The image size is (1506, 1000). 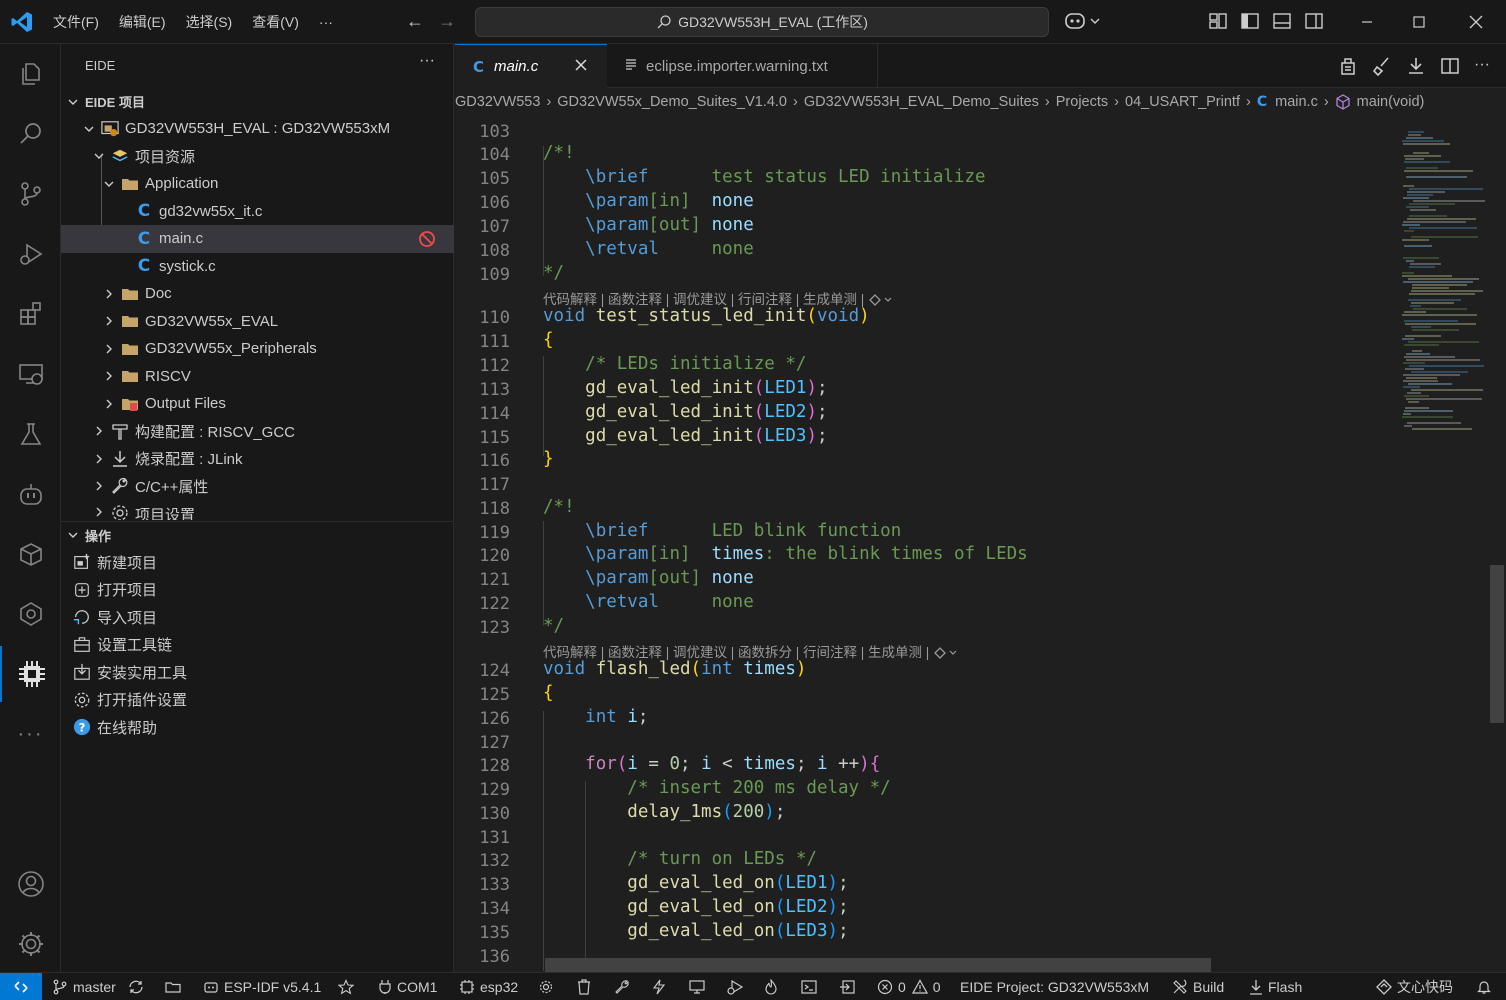 What do you see at coordinates (1282, 21) in the screenshot?
I see `toggle-panel-icon` at bounding box center [1282, 21].